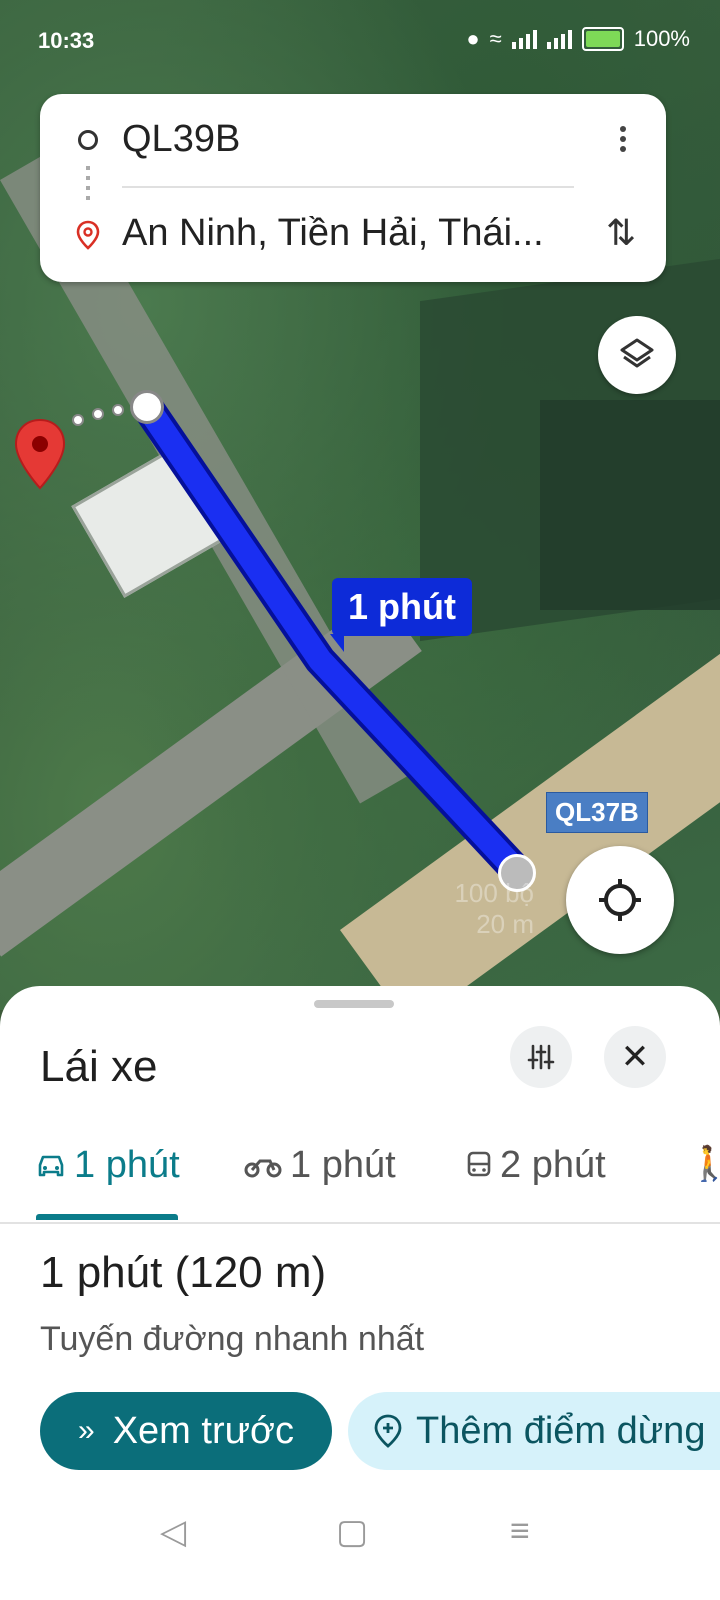 Image resolution: width=720 pixels, height=1600 pixels. I want to click on wifi-icon: ≈, so click(495, 38).